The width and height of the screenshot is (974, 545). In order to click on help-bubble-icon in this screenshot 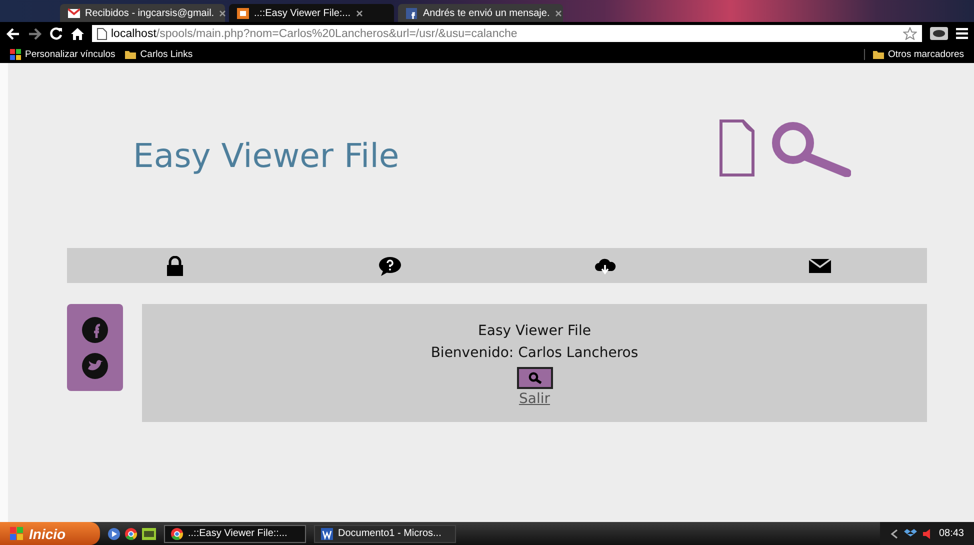, I will do `click(389, 266)`.